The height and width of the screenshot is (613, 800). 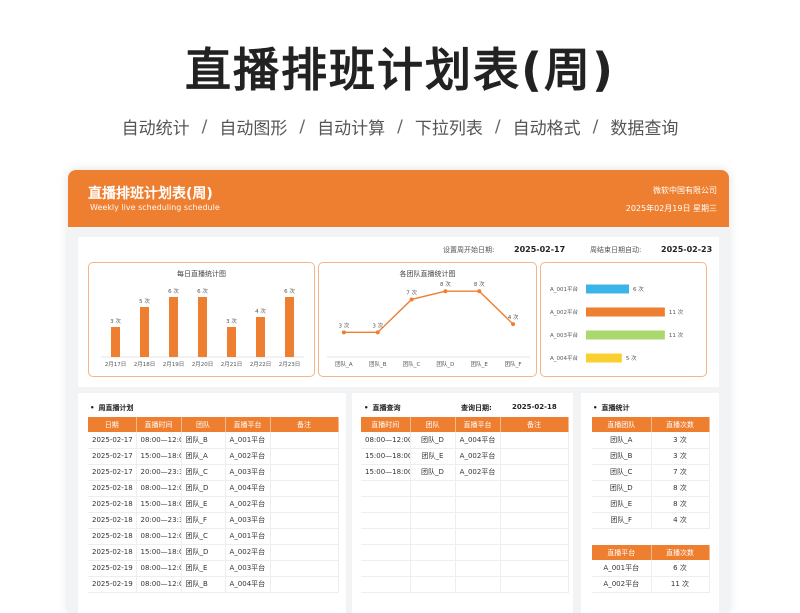 I want to click on table-row: 2025-02-1820:00—23:30团队_FA_003平台, so click(x=213, y=520).